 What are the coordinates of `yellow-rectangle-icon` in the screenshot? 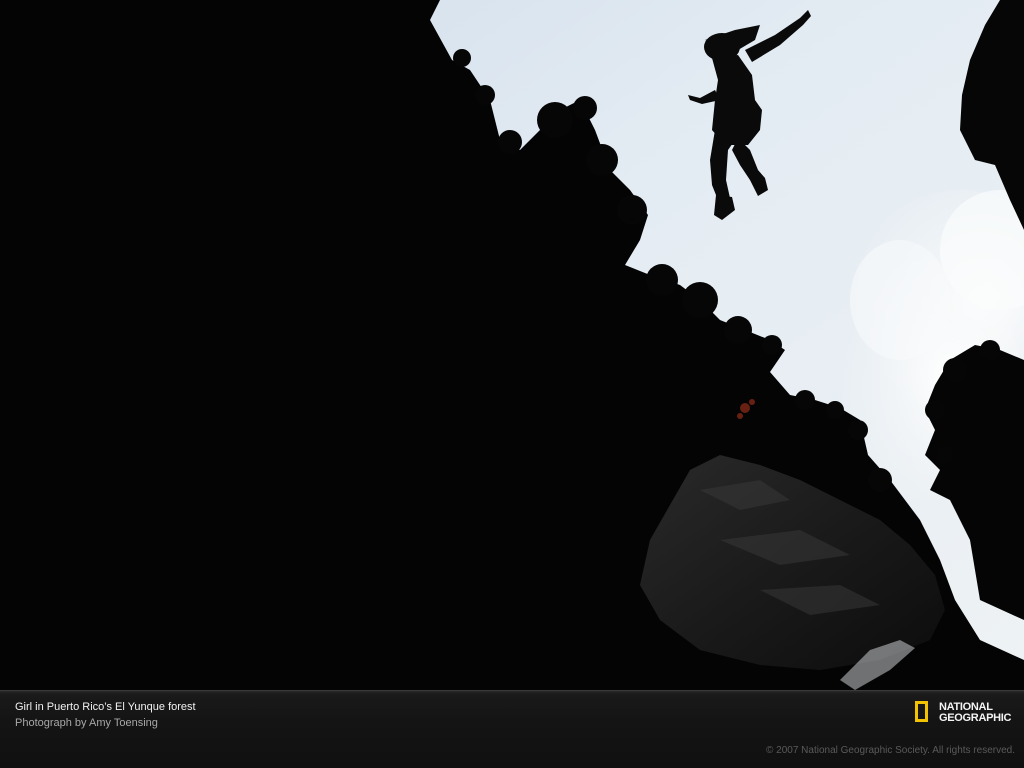 It's located at (921, 711).